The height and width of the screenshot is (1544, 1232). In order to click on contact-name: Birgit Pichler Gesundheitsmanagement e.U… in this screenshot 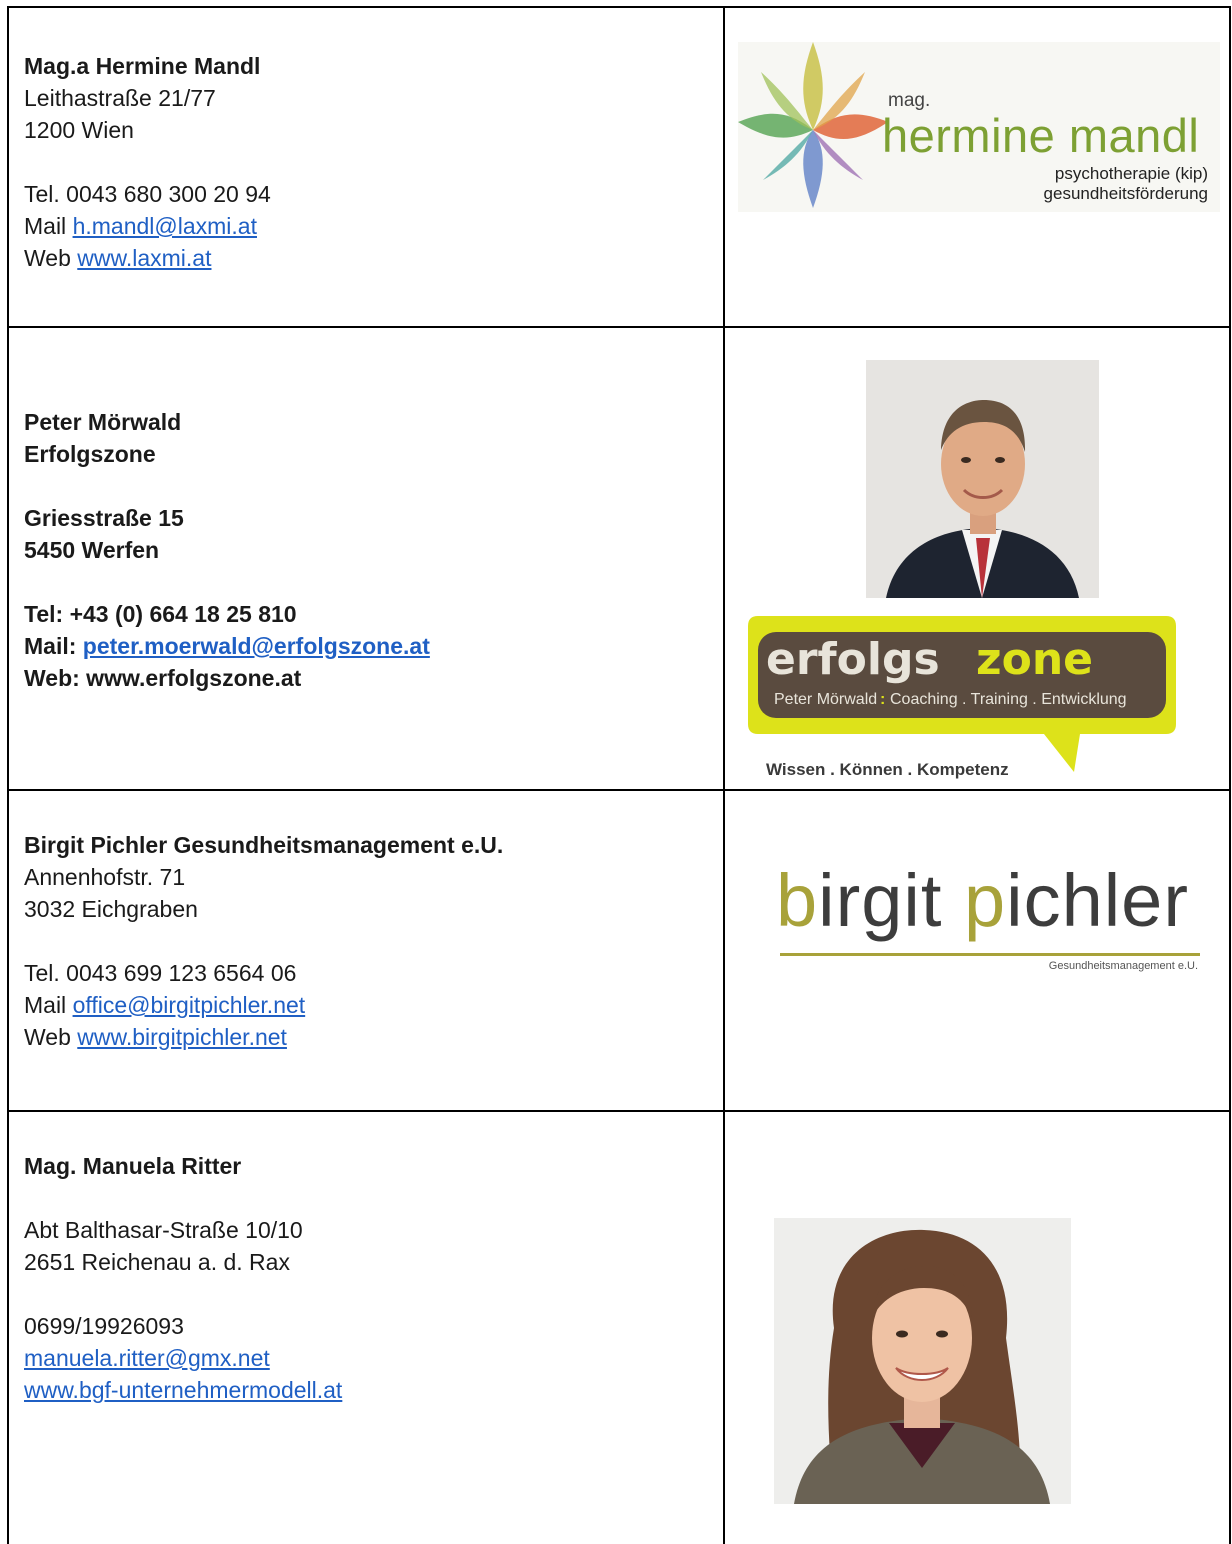, I will do `click(264, 845)`.